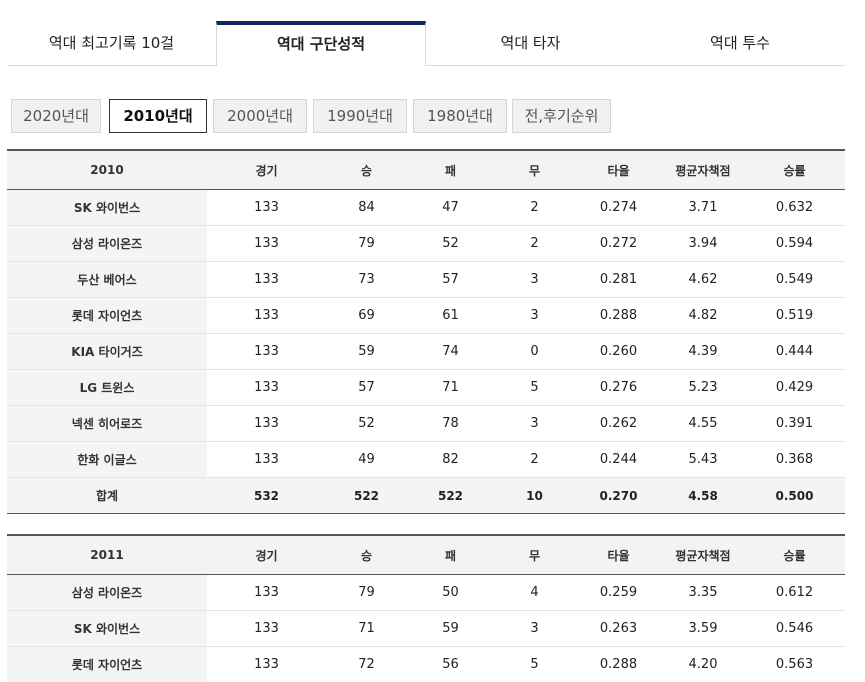 This screenshot has width=865, height=682. What do you see at coordinates (107, 170) in the screenshot?
I see `year-header: 2010` at bounding box center [107, 170].